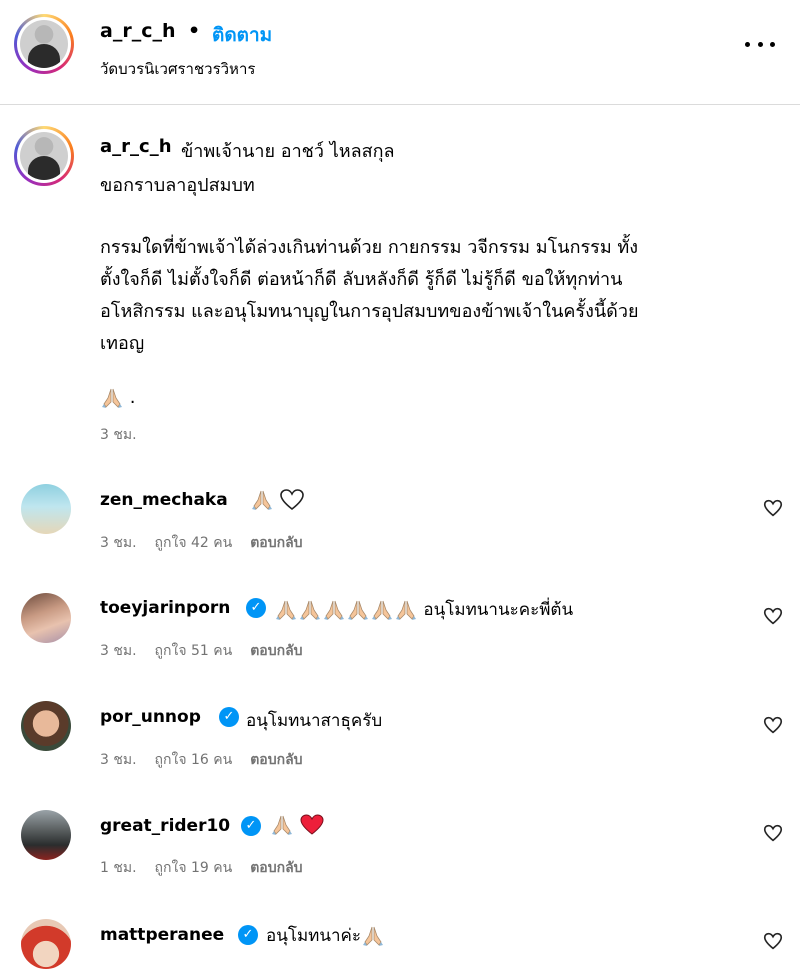 This screenshot has width=800, height=971. I want to click on author-username: a_r_c_h, so click(137, 31).